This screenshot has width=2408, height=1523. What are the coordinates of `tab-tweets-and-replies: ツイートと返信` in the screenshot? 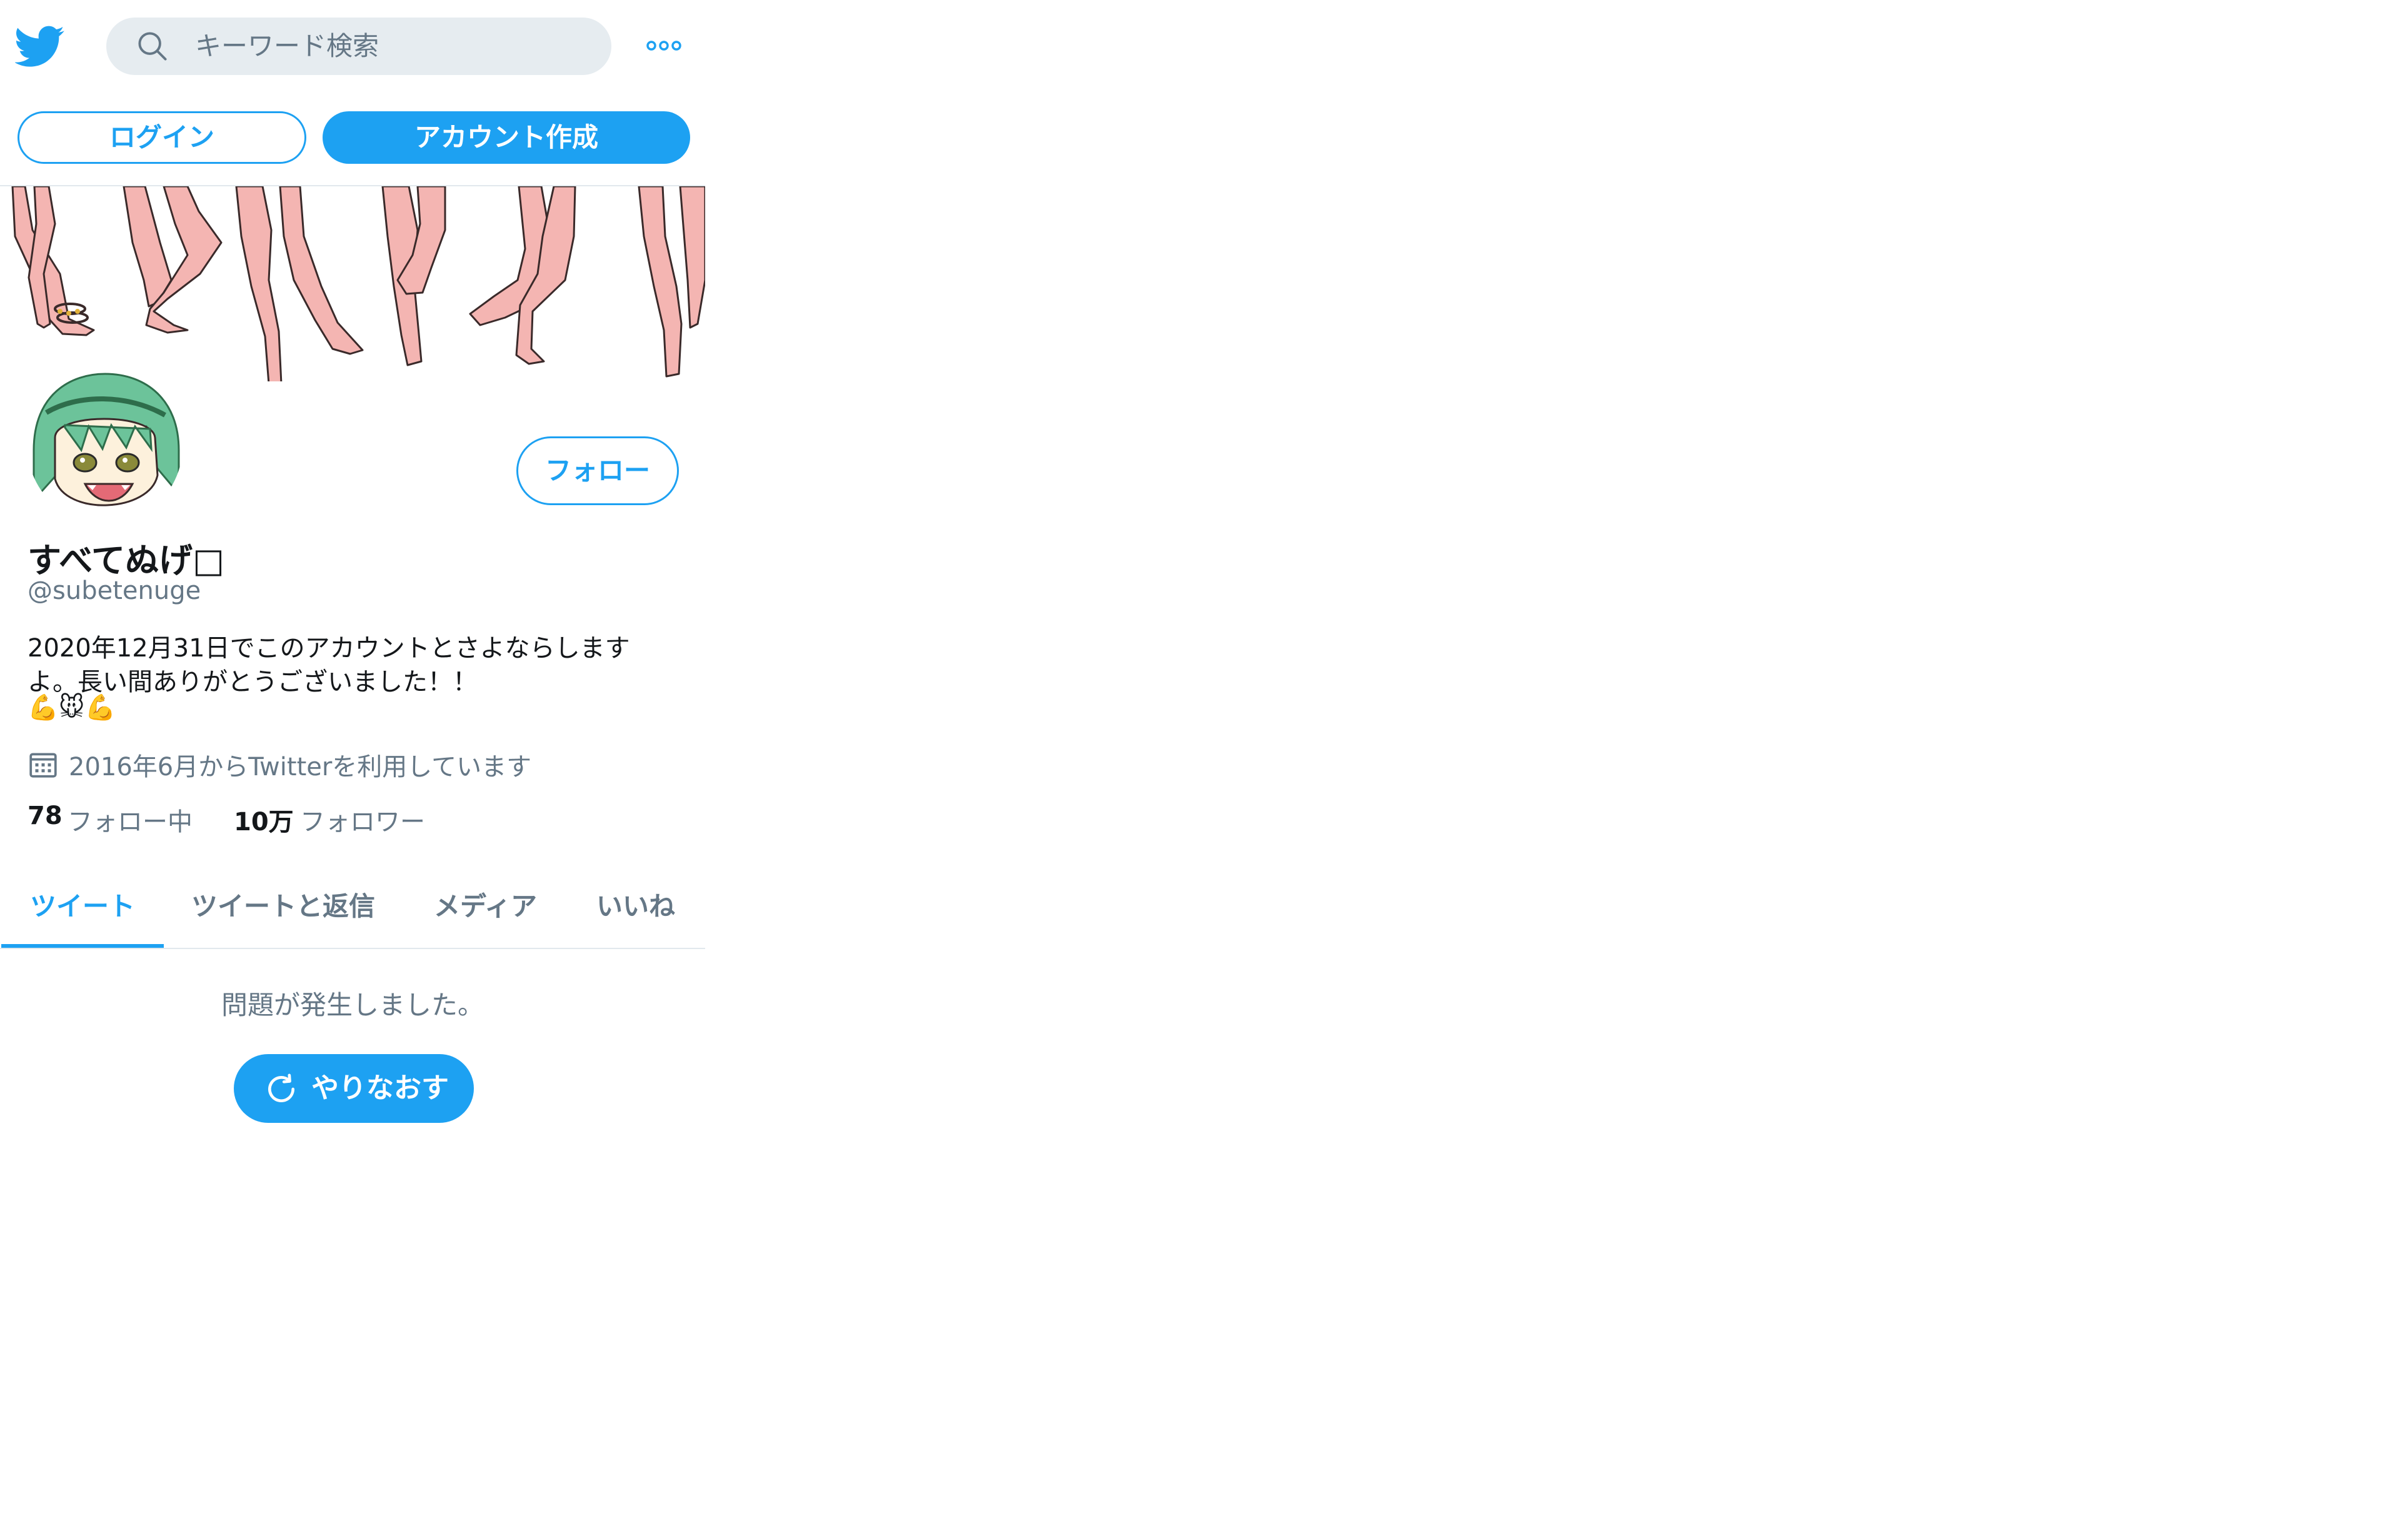 It's located at (283, 904).